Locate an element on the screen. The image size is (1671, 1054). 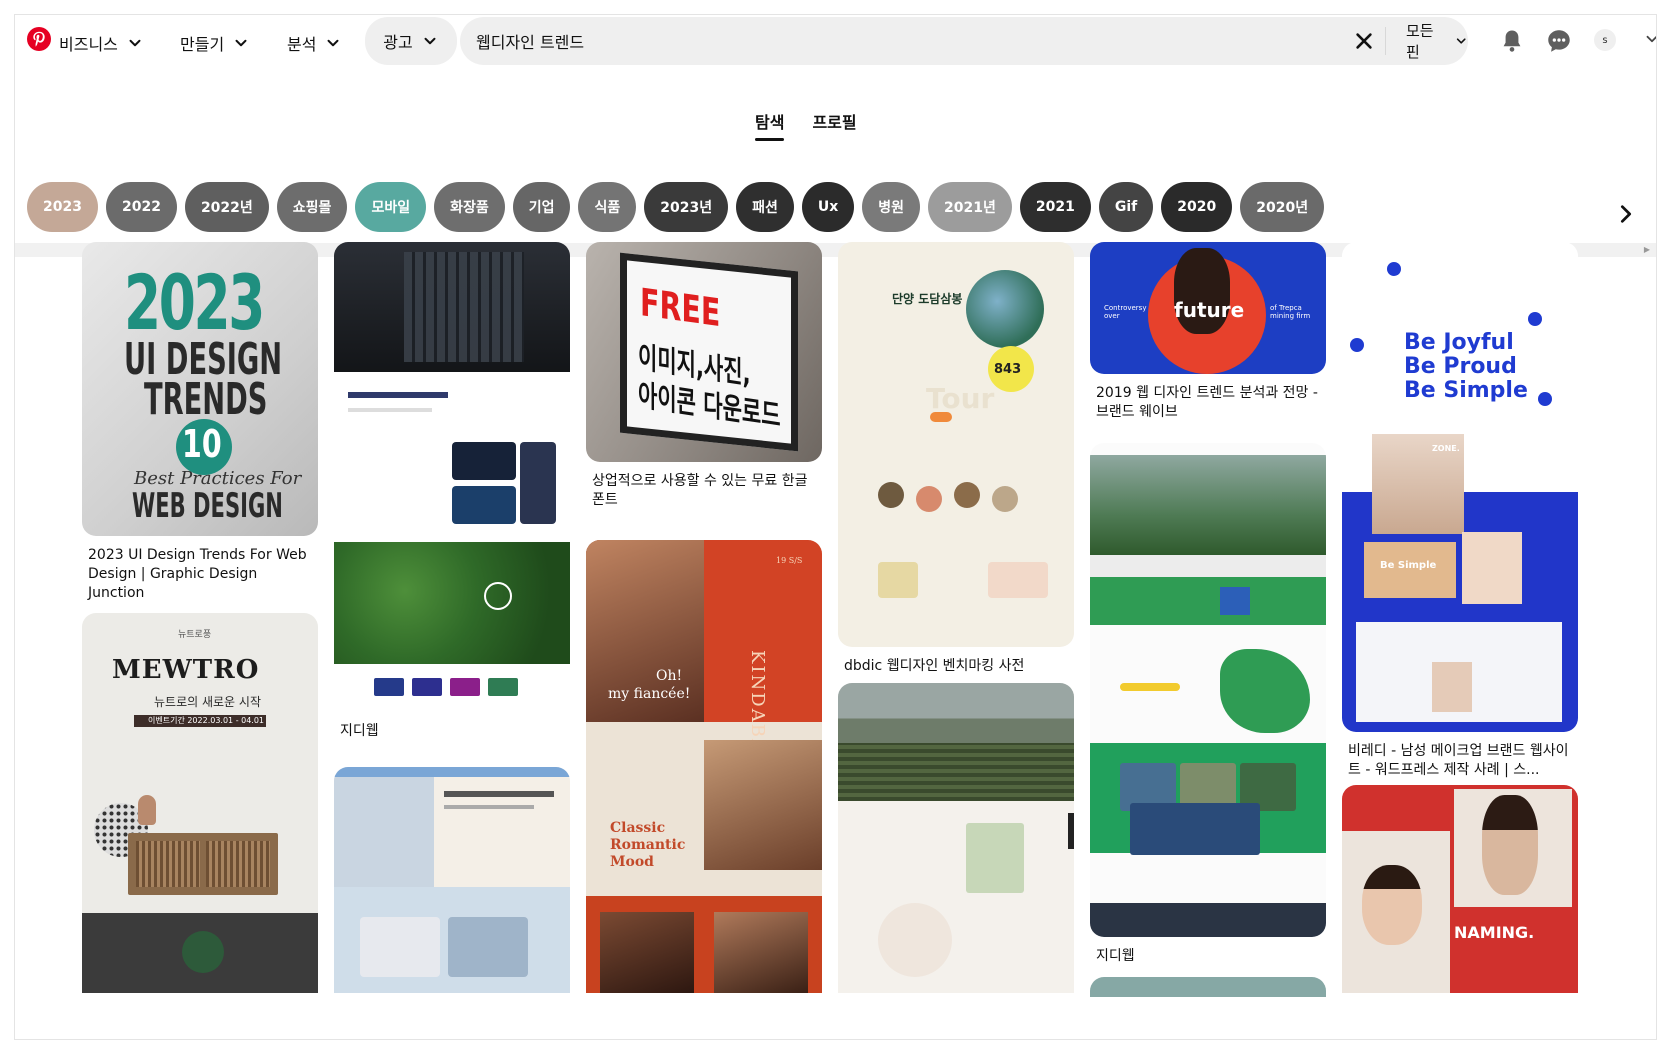
pin-title: 2019 웹 디자인 트렌드 분석과 전망 - 브랜드 웨이브 is located at coordinates (1208, 403).